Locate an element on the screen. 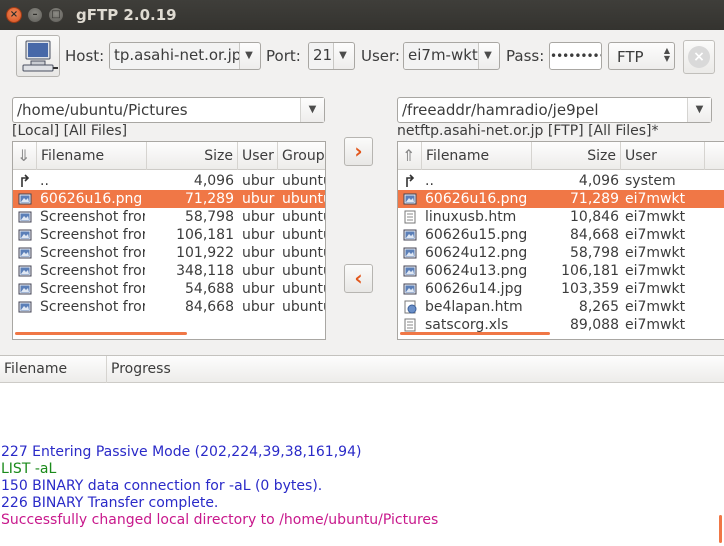  minimize-window-button: – is located at coordinates (35, 15).